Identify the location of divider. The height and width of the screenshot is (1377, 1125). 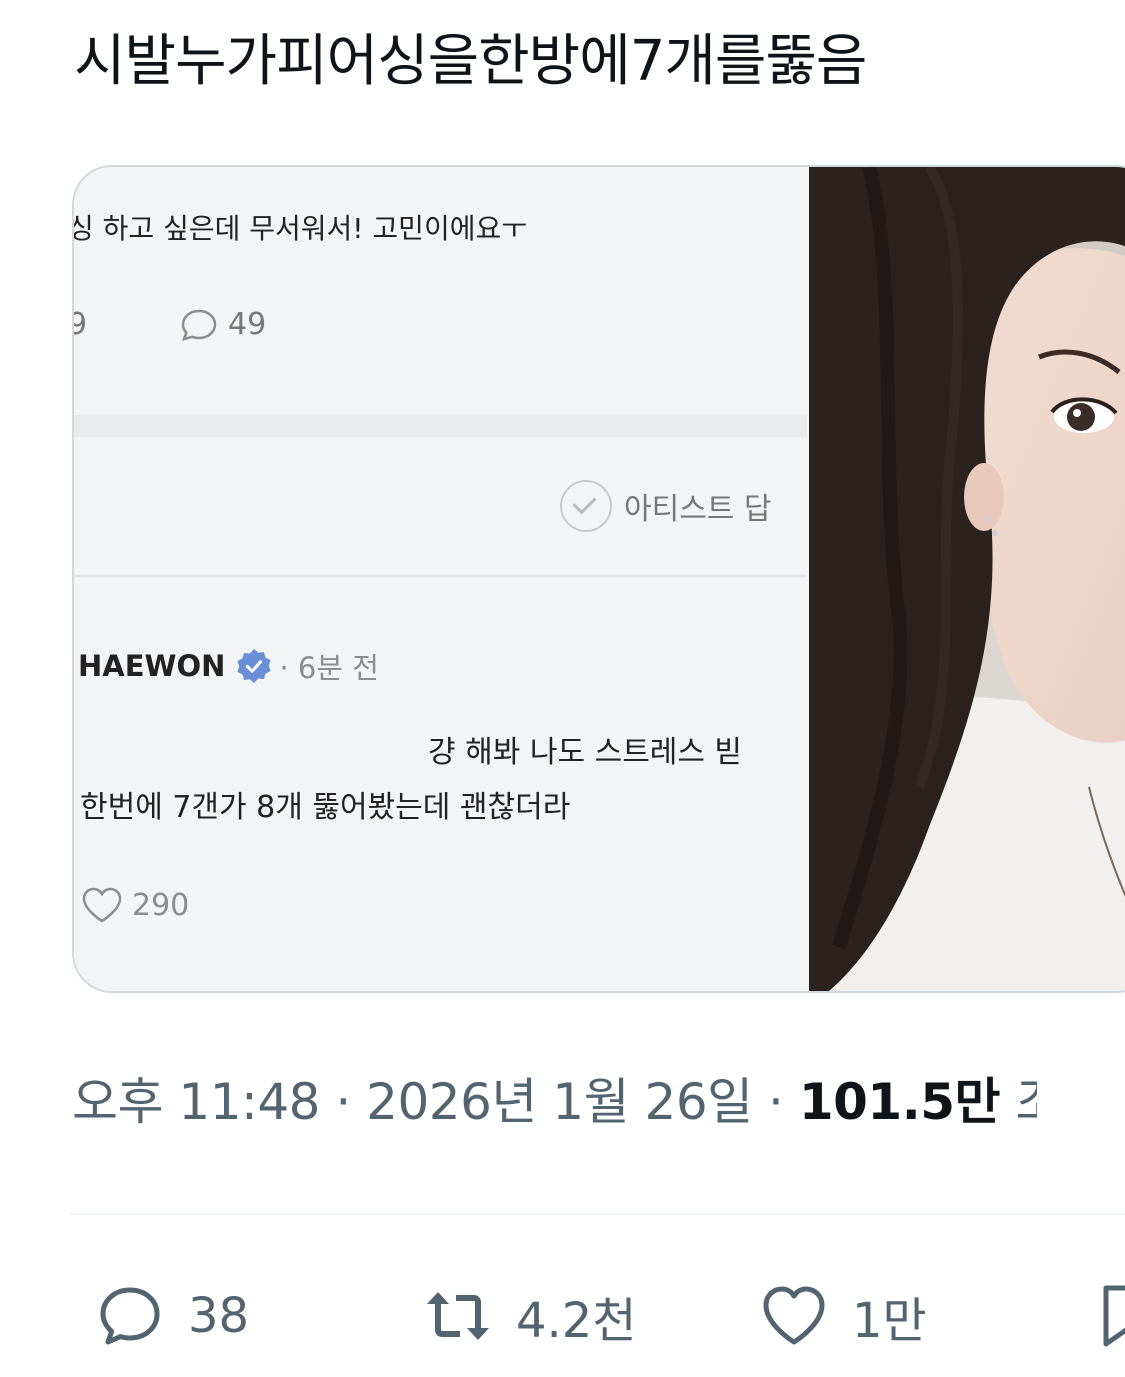
(597, 1214).